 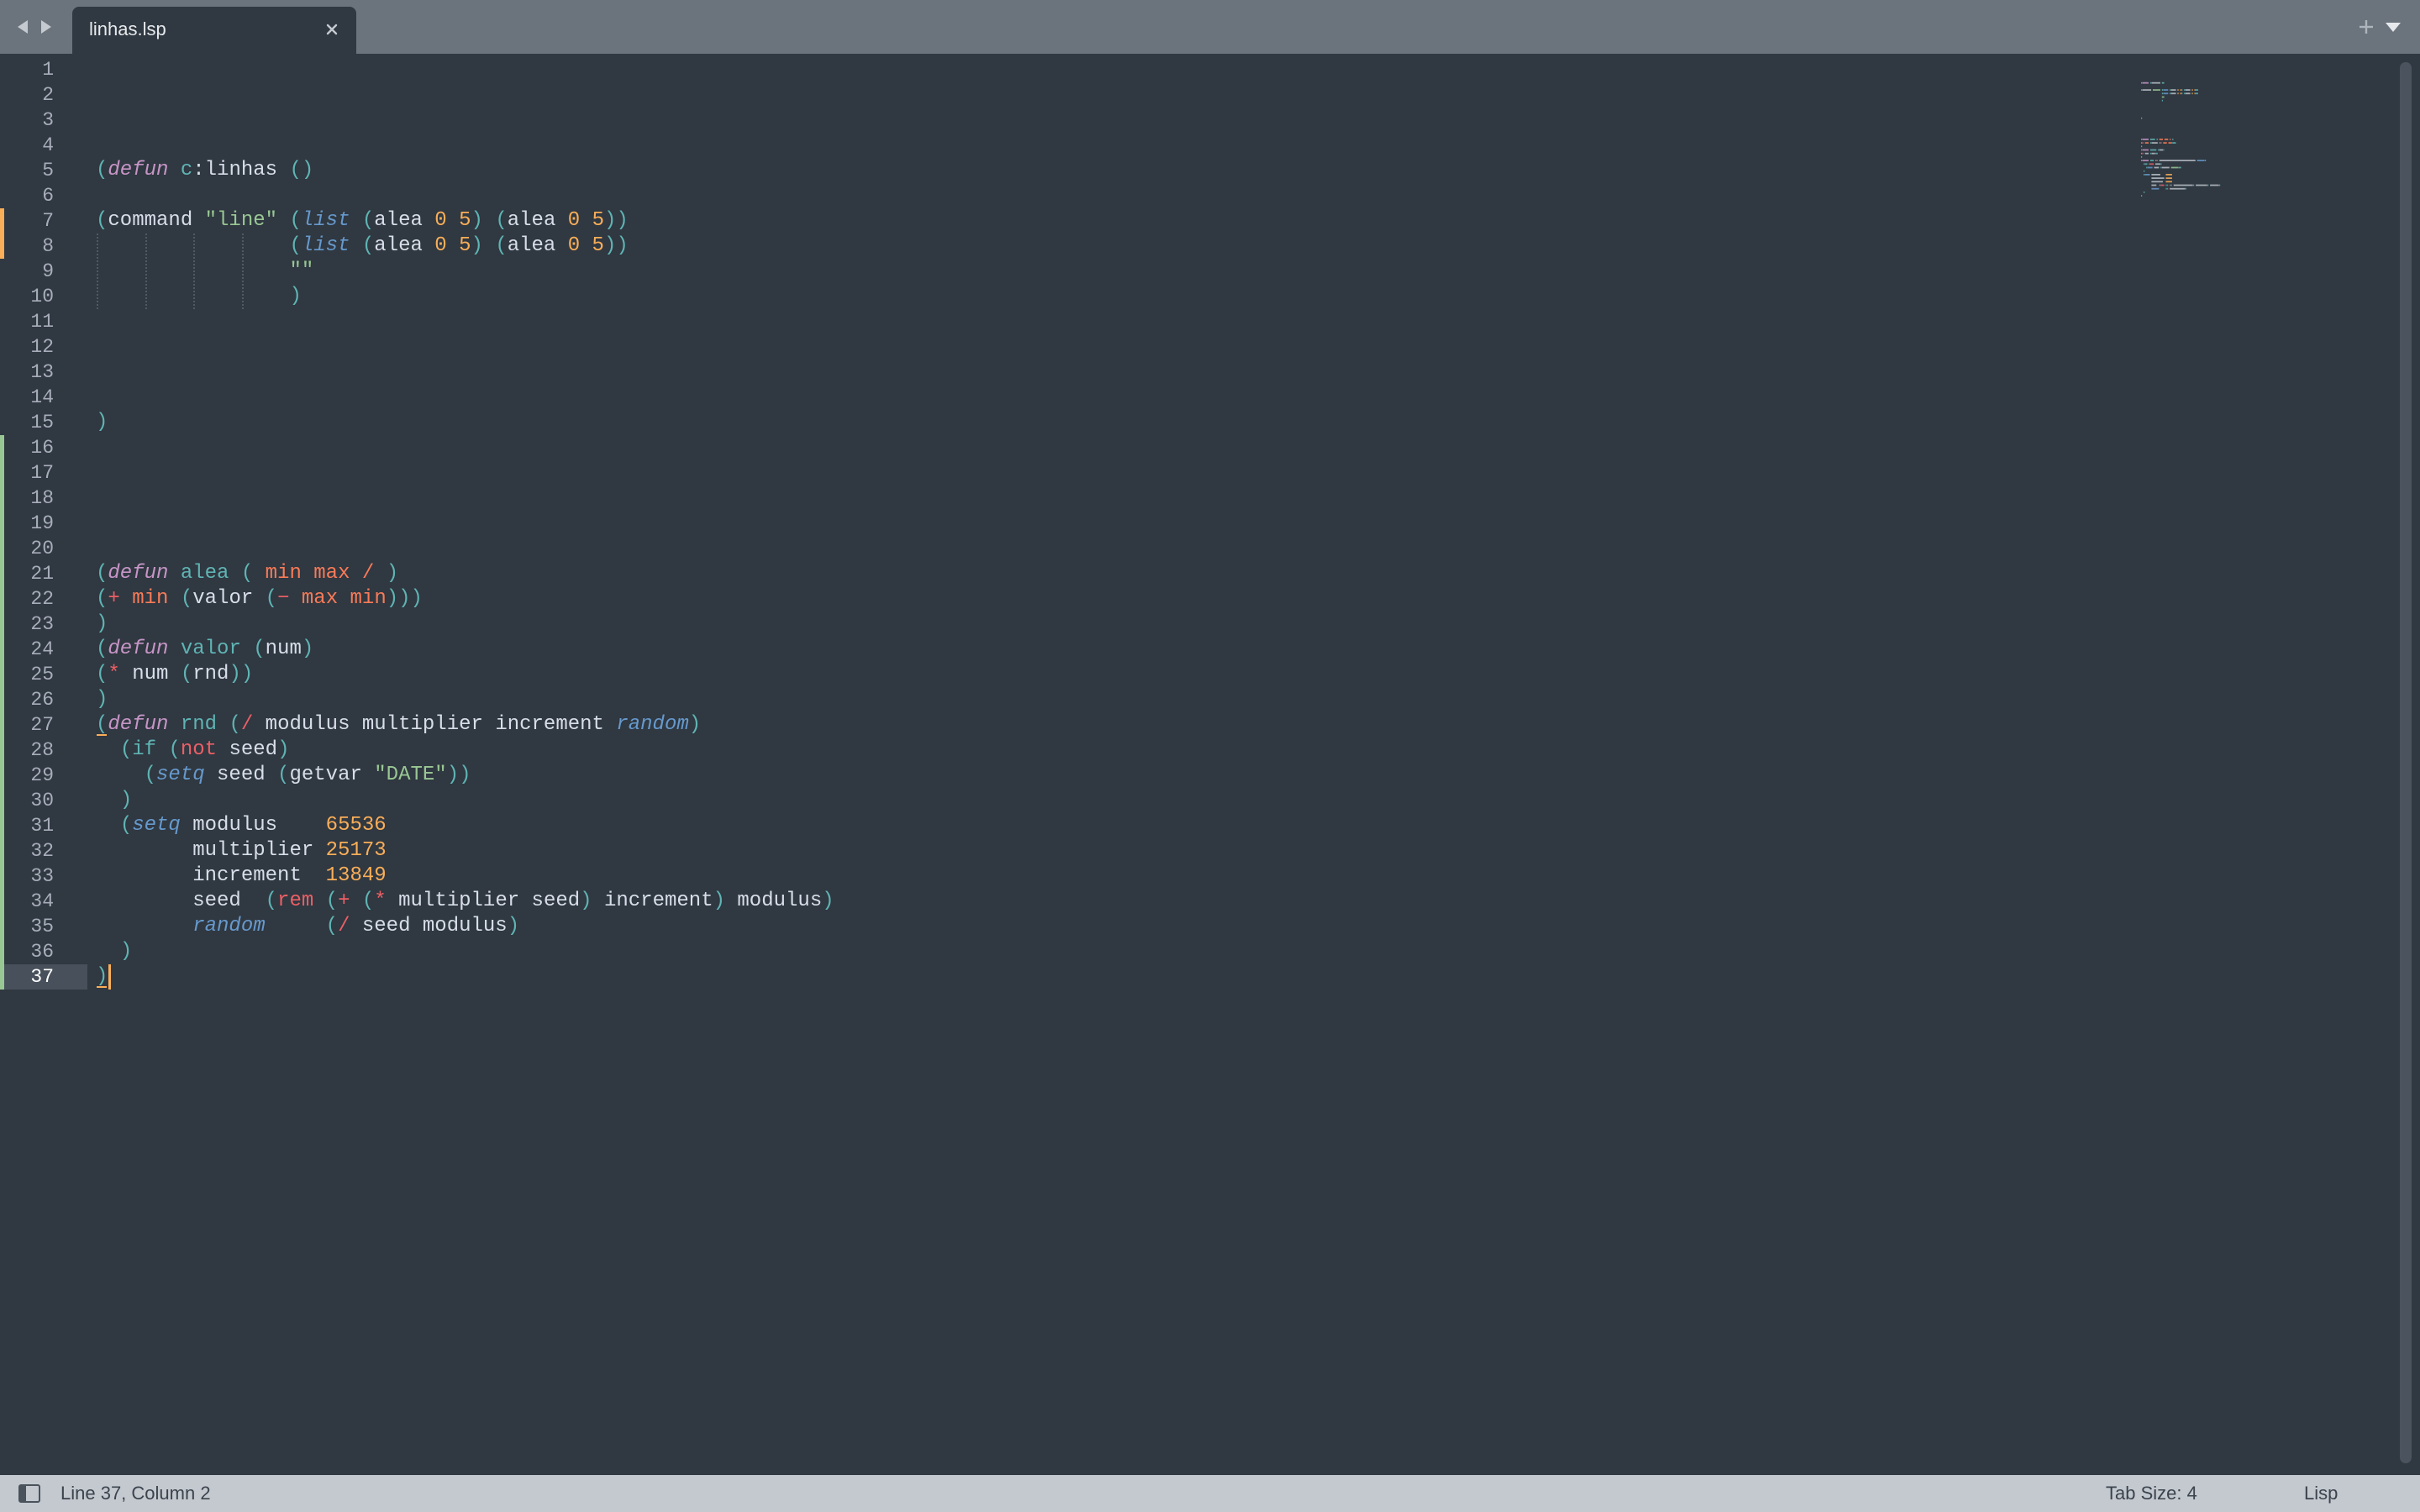 I want to click on code-line: "", so click(x=204, y=271).